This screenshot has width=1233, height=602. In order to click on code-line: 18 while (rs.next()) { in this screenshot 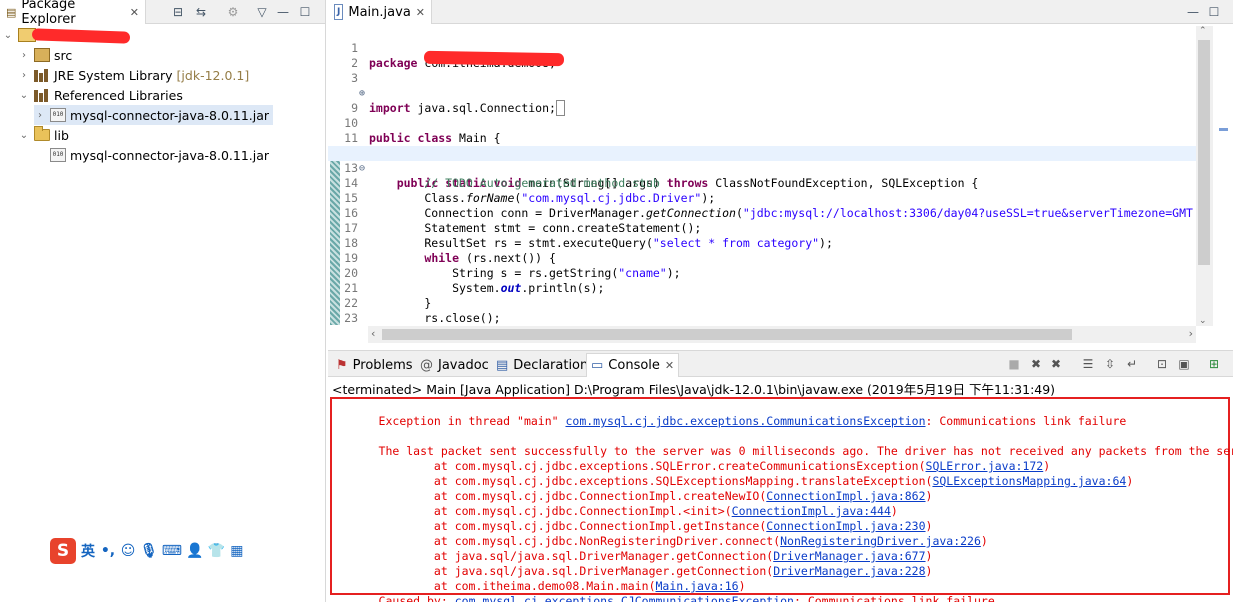, I will do `click(762, 243)`.